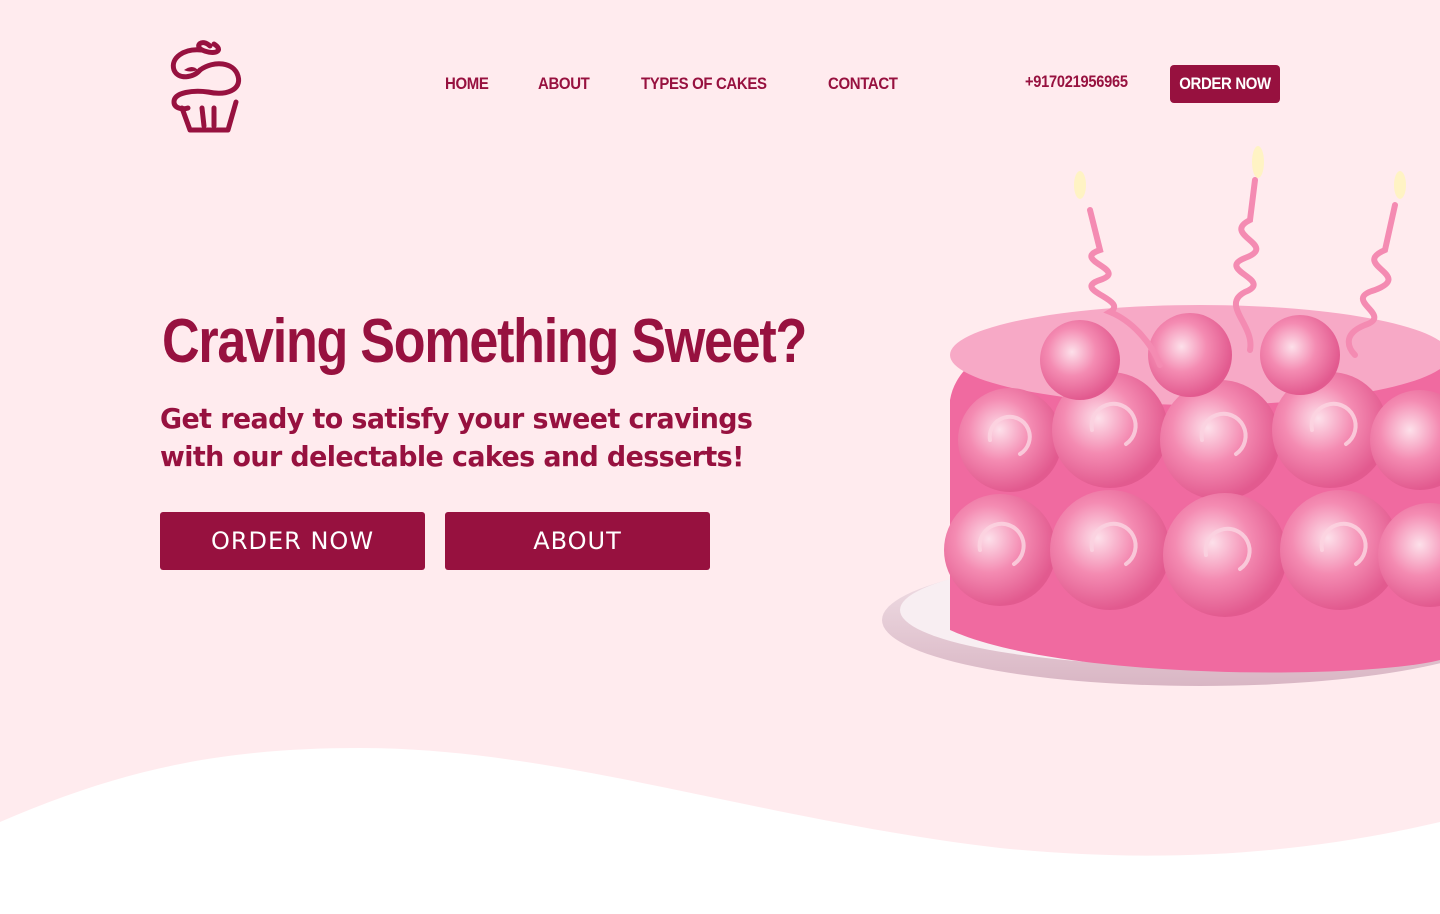 This screenshot has height=914, width=1440. I want to click on nav-order-now-label: ORDER NOW, so click(1225, 83).